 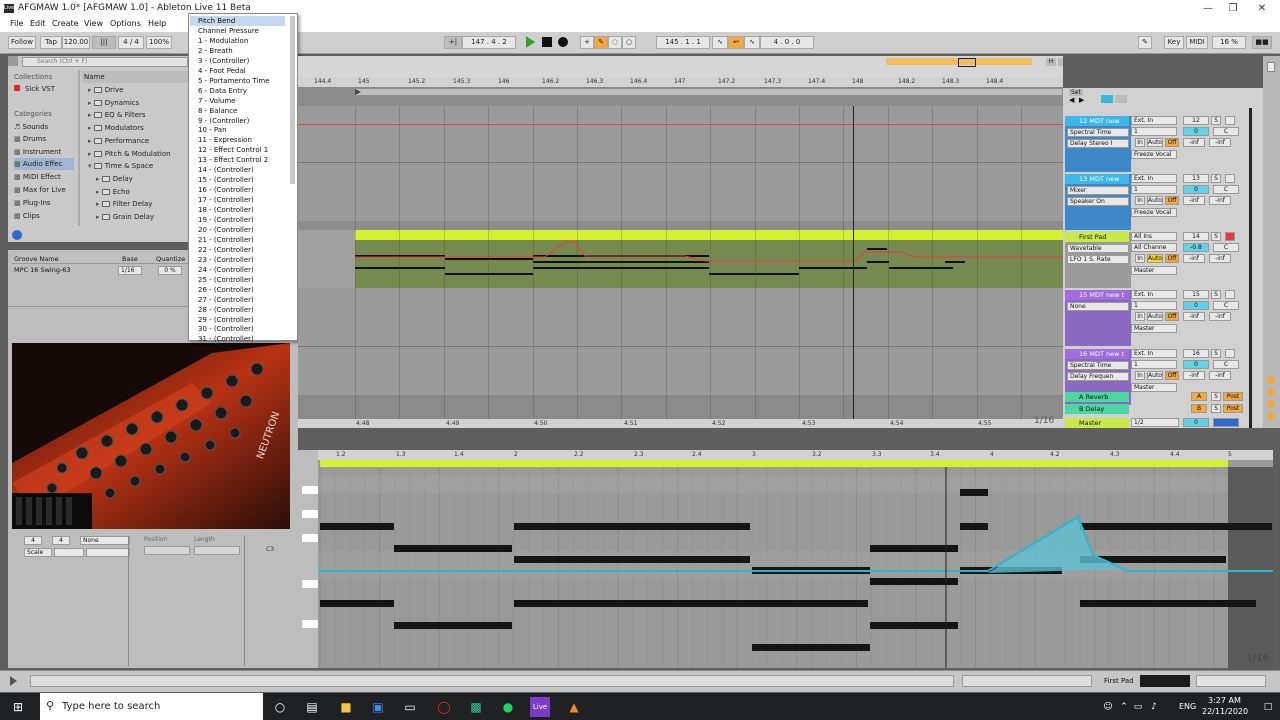 I want to click on track-title: 16 MDT new t, so click(x=1097, y=354).